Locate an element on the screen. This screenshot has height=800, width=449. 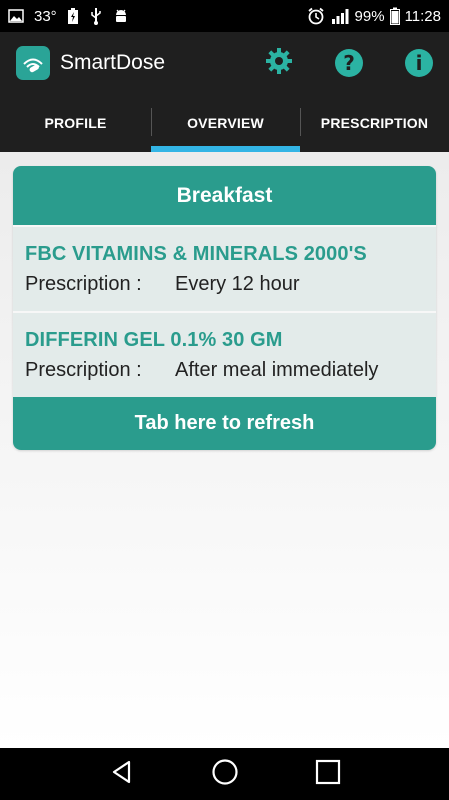
info-icon: i is located at coordinates (419, 63).